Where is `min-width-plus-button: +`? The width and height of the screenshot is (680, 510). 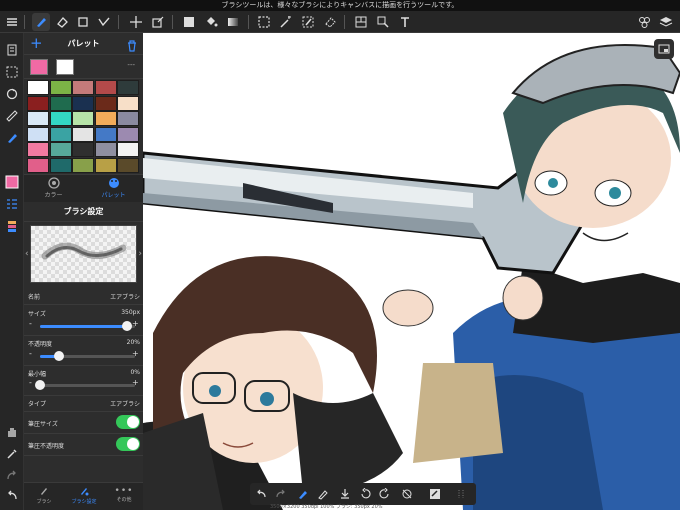 min-width-plus-button: + is located at coordinates (135, 382).